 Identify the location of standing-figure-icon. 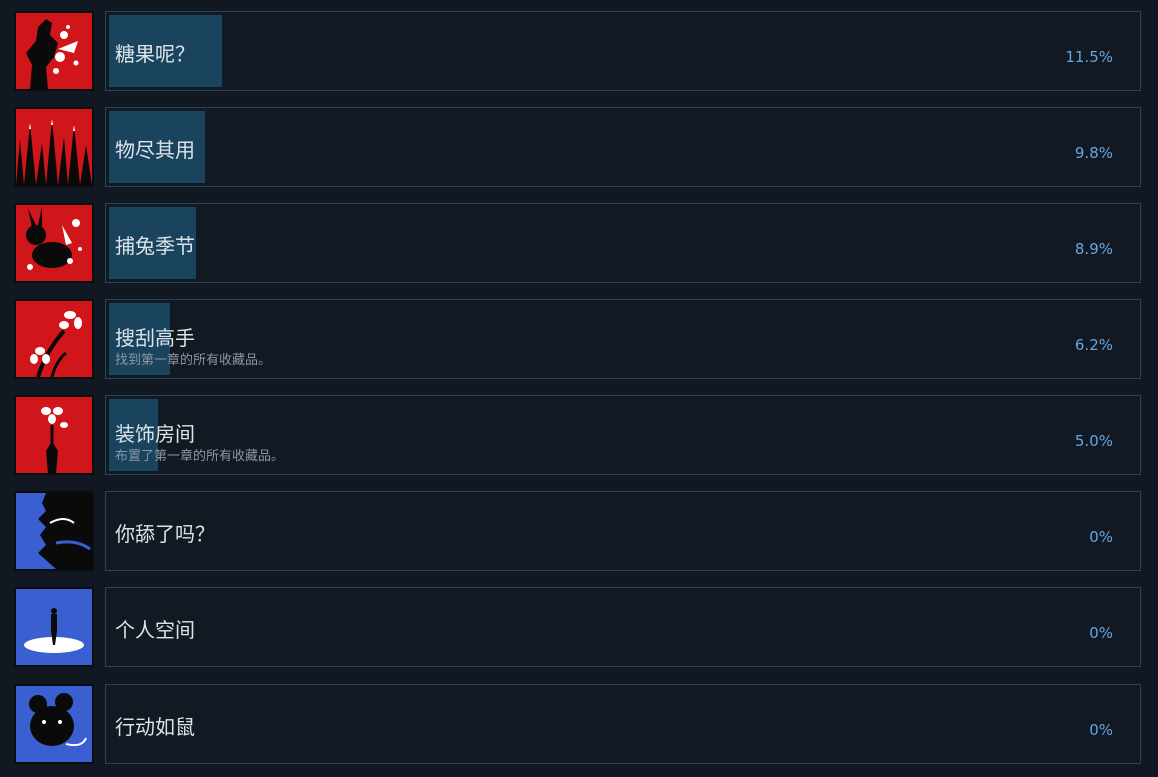
(54, 627).